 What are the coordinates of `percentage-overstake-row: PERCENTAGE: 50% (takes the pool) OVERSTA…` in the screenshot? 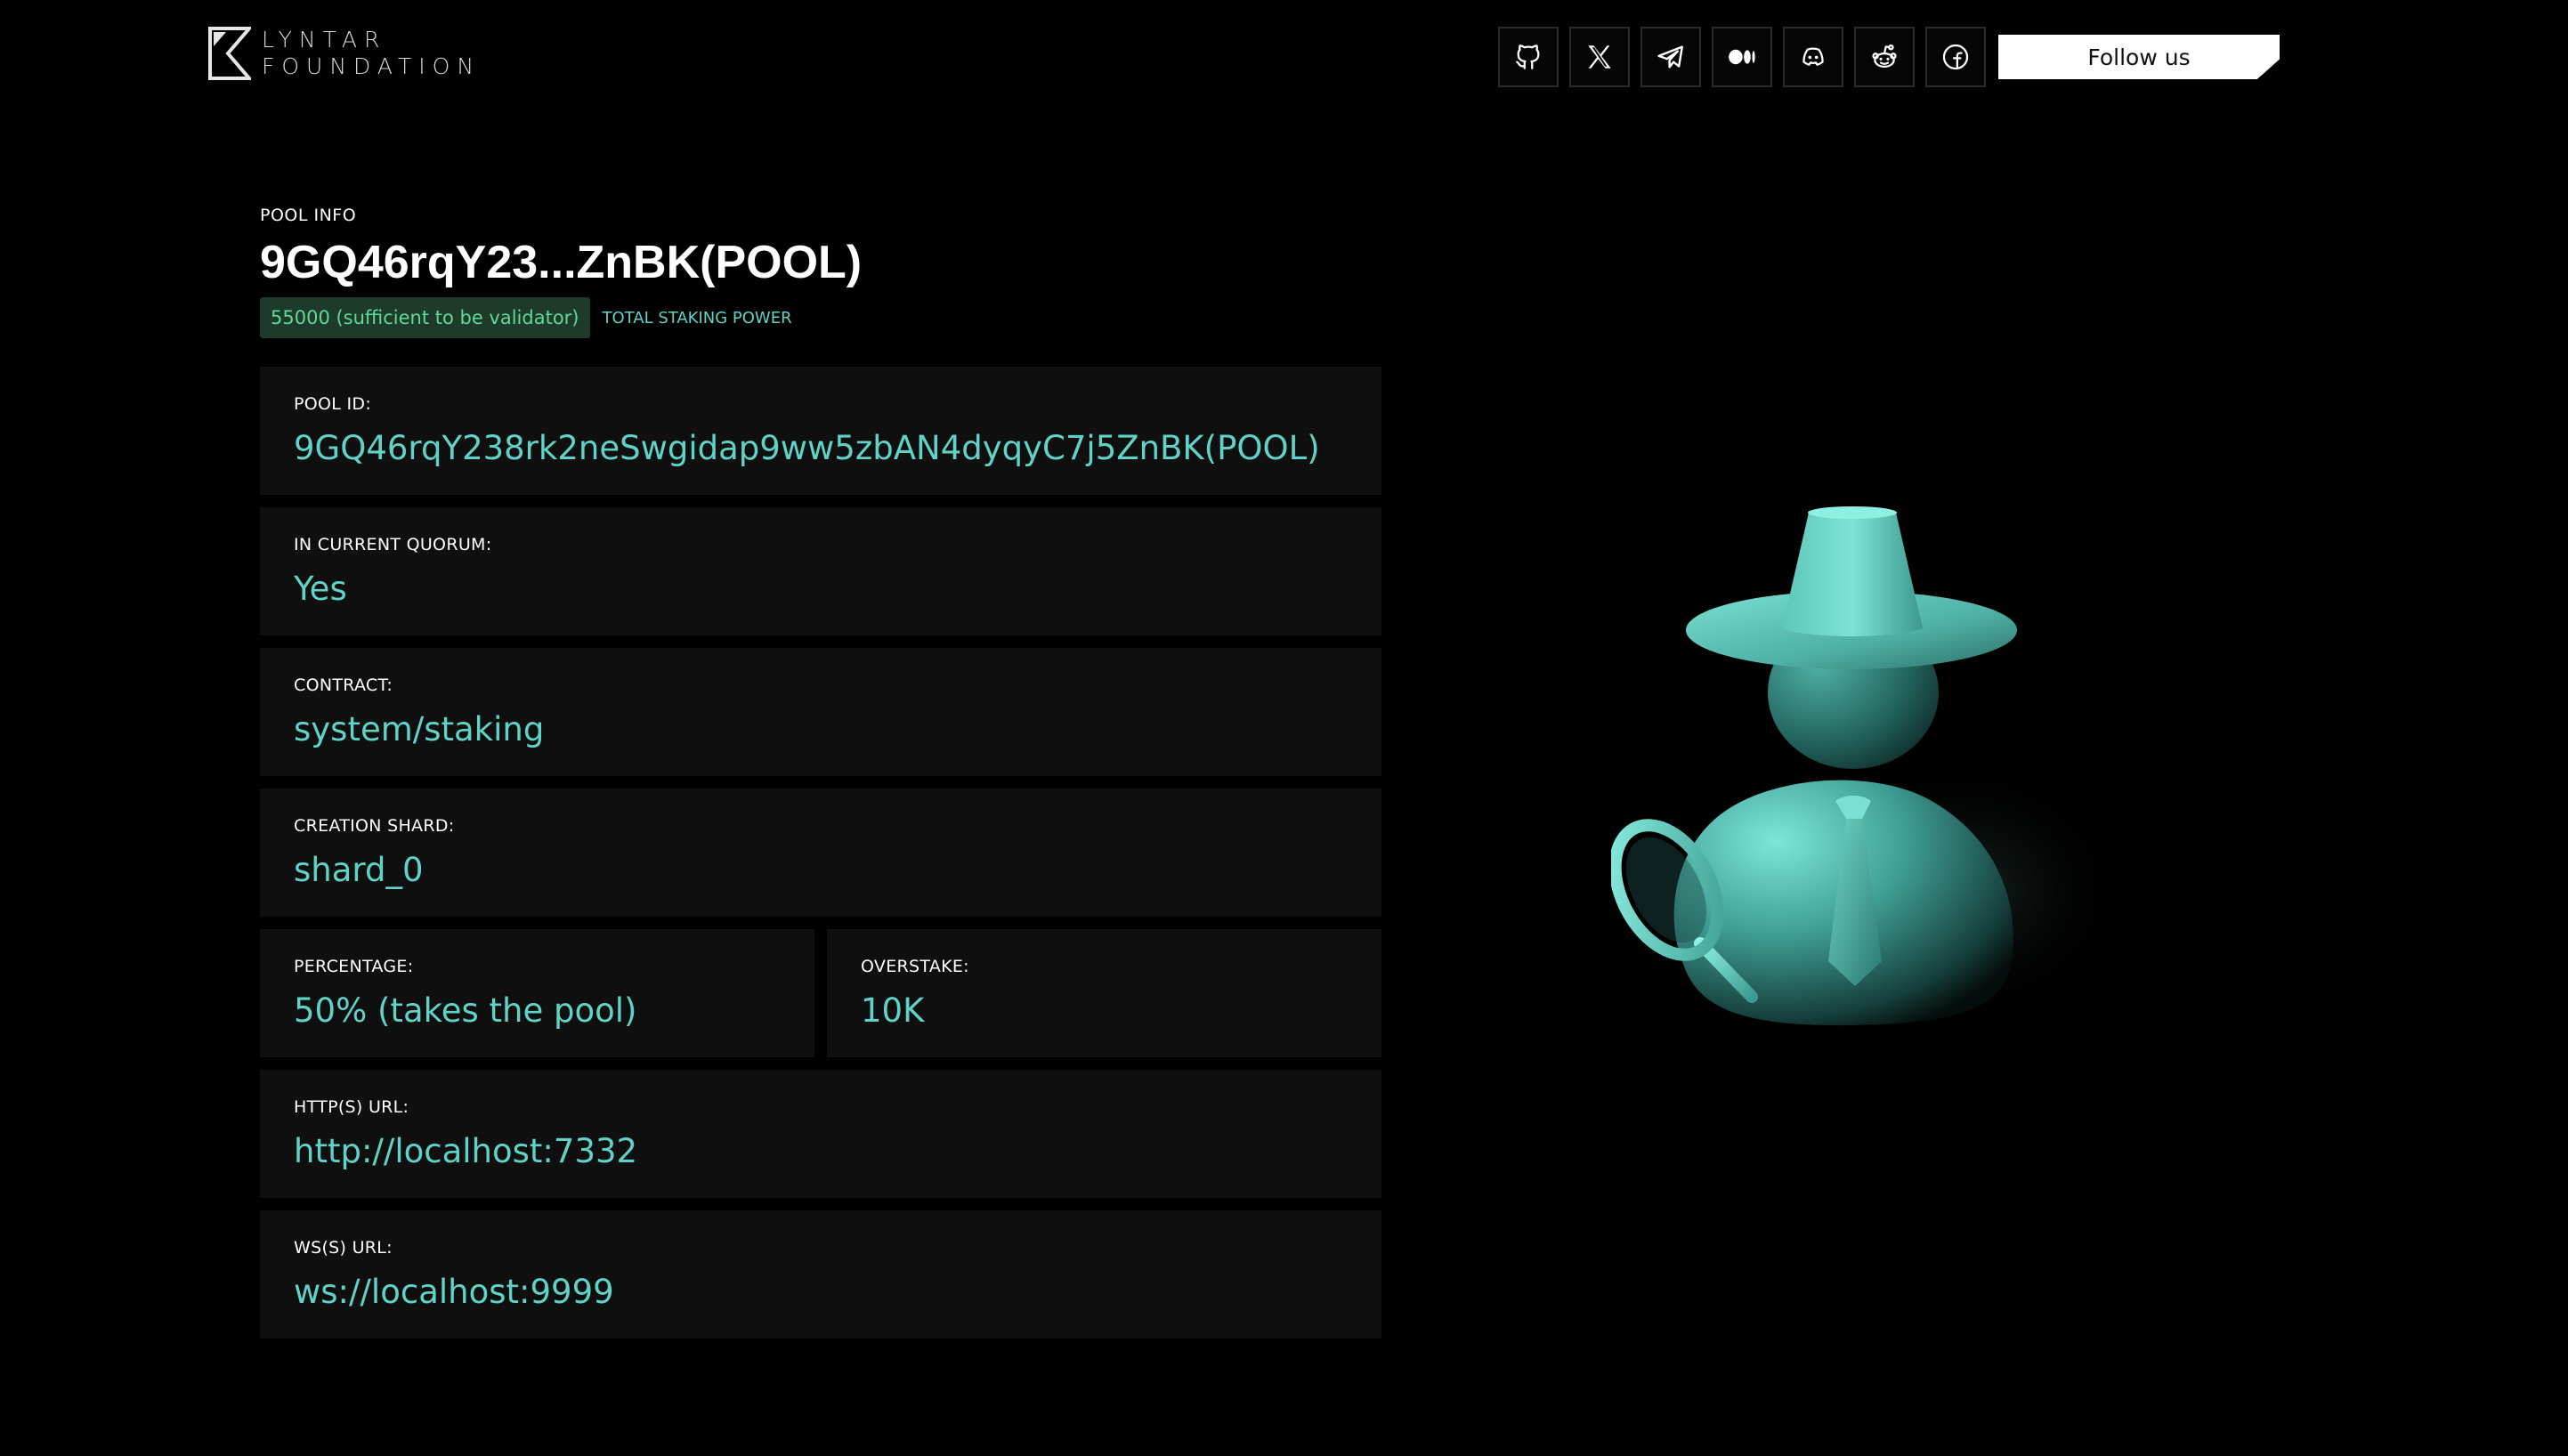 It's located at (820, 993).